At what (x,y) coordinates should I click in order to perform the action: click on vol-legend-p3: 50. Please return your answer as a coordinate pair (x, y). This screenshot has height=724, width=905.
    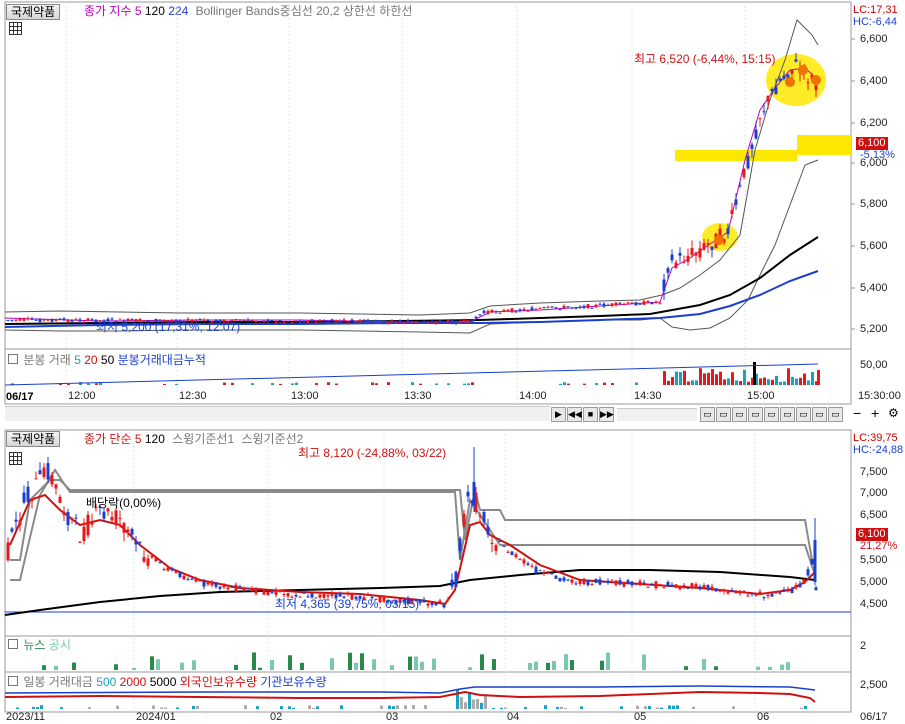
    Looking at the image, I should click on (107, 360).